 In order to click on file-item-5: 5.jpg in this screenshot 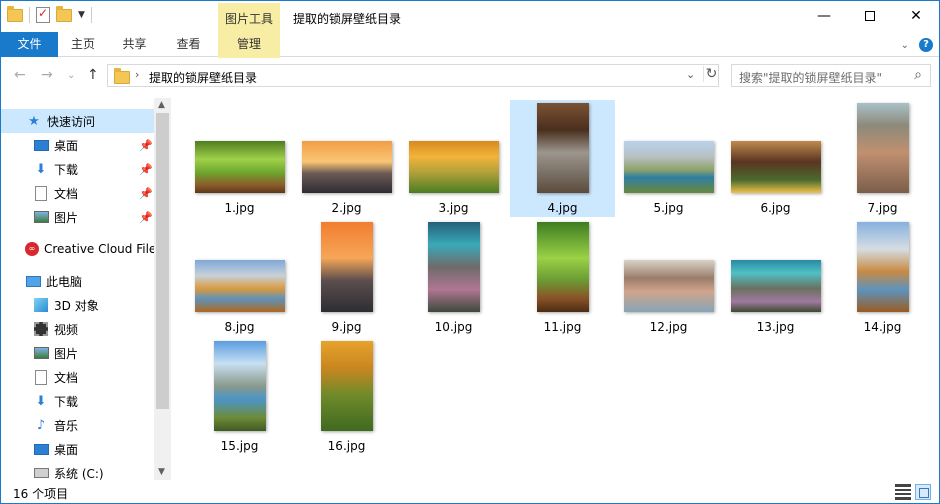, I will do `click(668, 158)`.